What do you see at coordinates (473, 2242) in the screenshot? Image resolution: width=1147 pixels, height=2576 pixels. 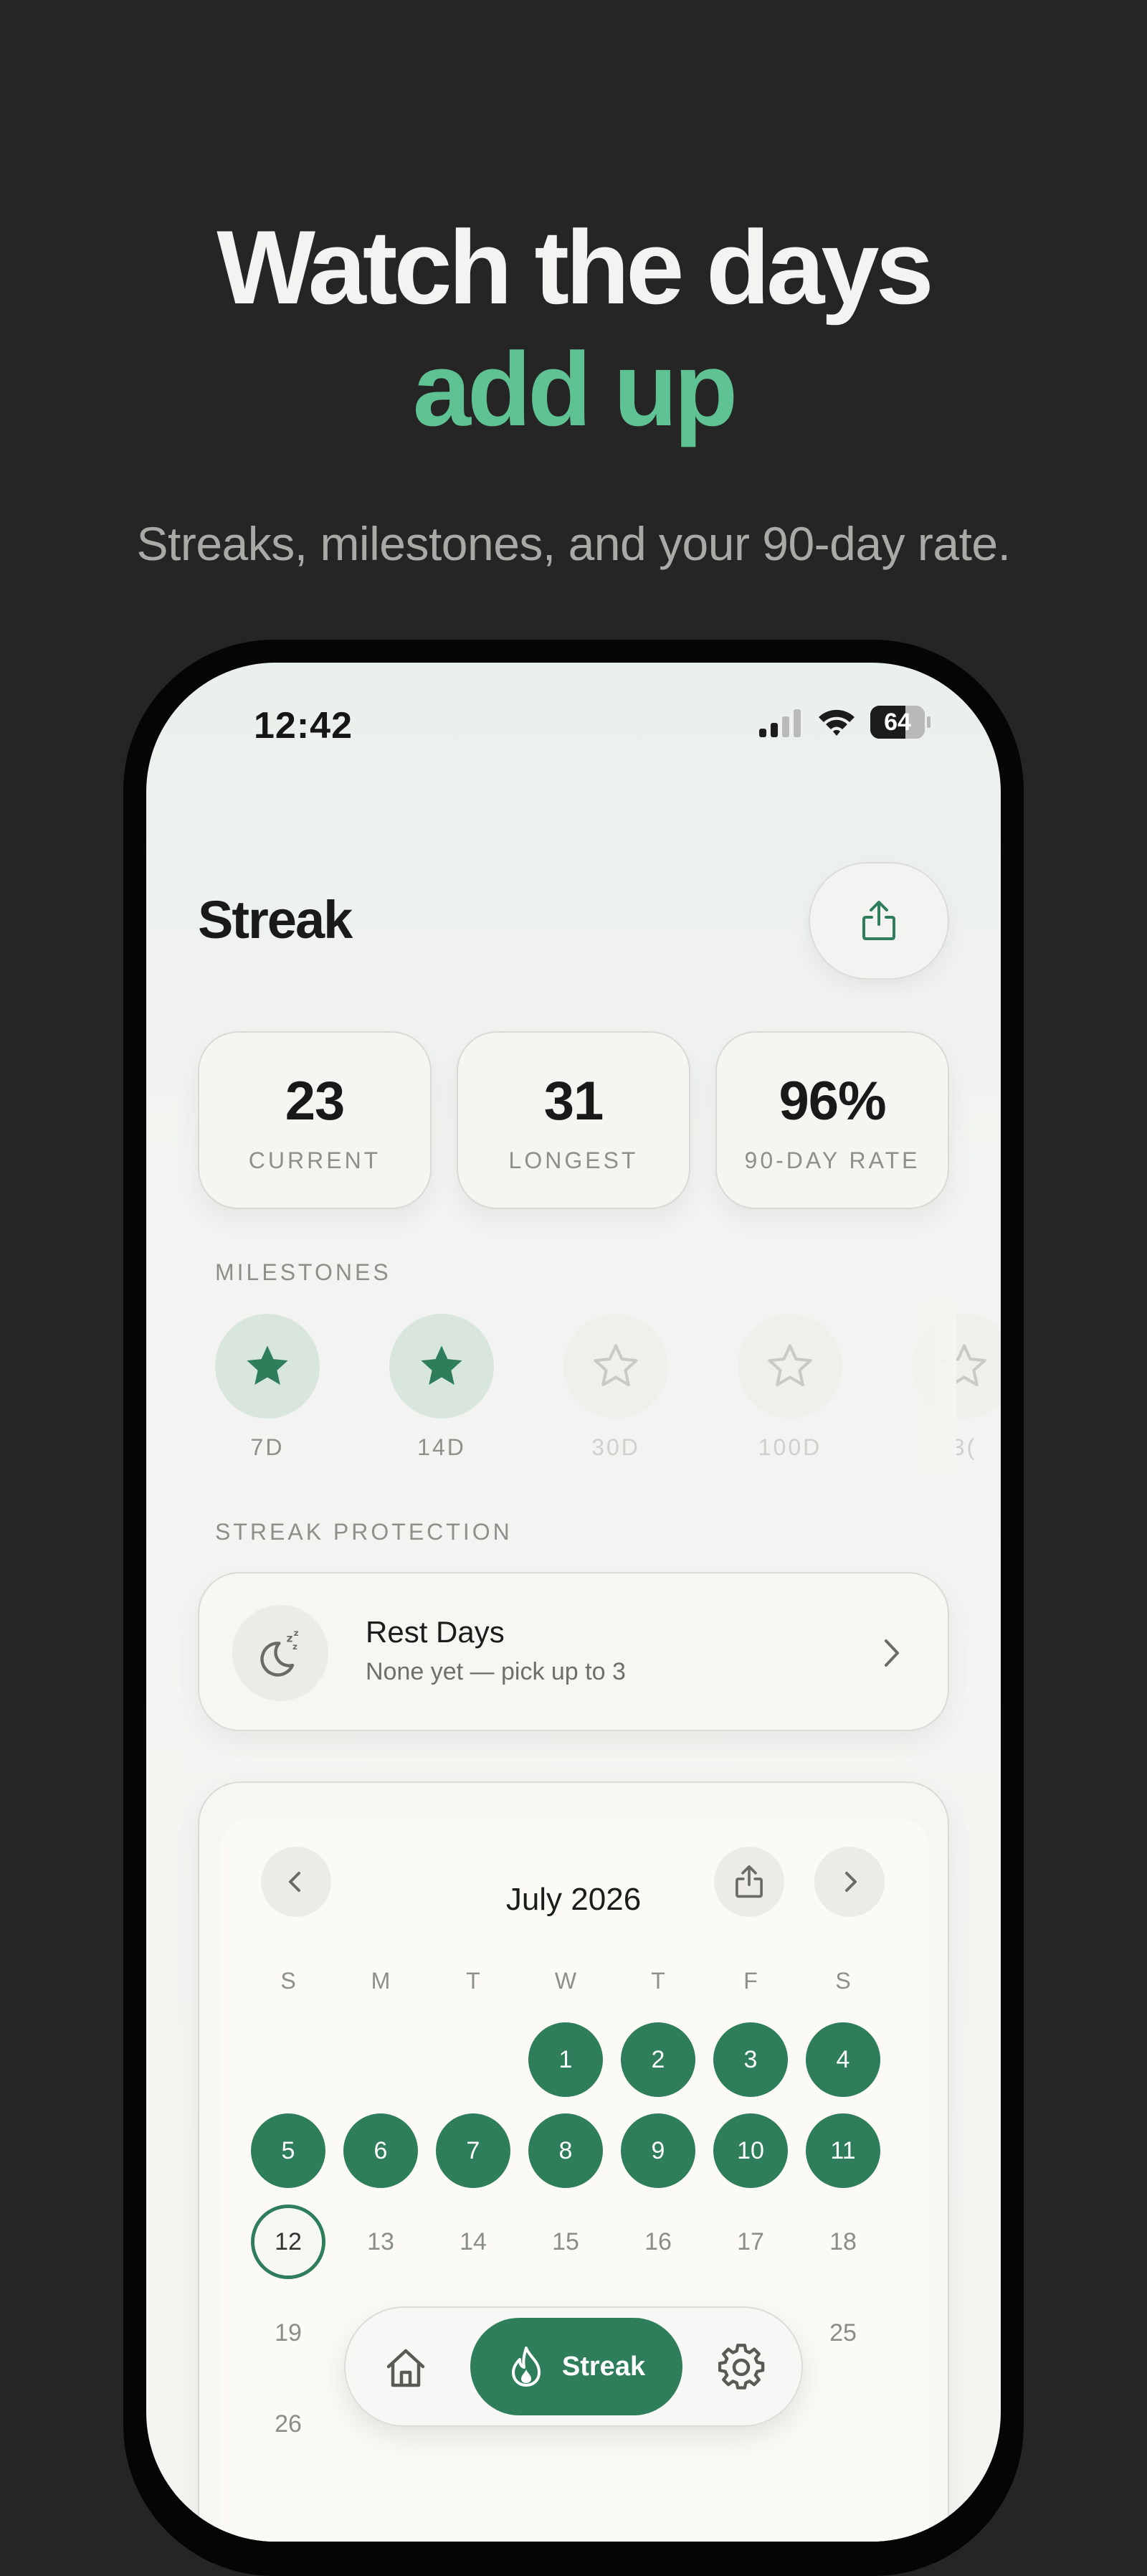 I see `calendar-day: 14` at bounding box center [473, 2242].